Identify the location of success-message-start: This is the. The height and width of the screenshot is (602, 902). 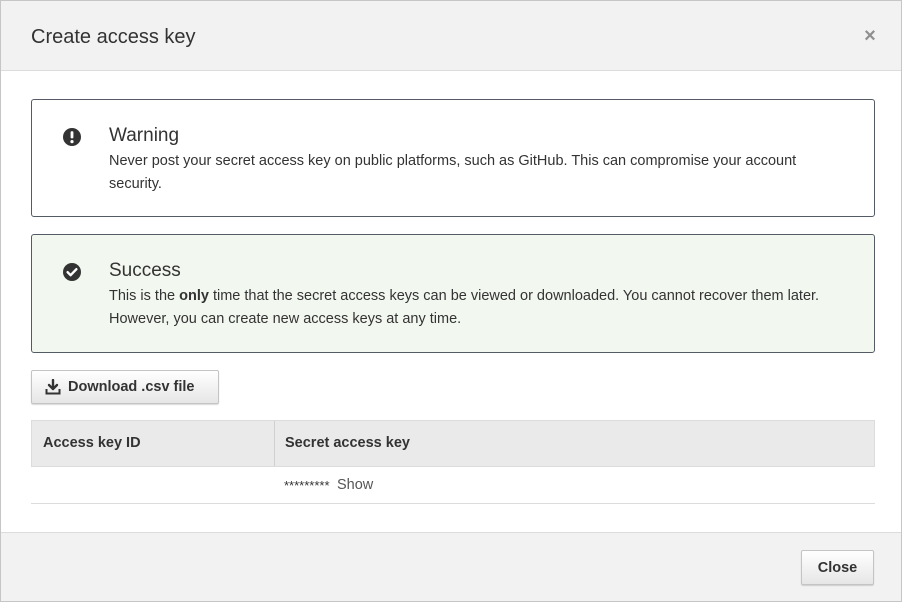
(144, 296).